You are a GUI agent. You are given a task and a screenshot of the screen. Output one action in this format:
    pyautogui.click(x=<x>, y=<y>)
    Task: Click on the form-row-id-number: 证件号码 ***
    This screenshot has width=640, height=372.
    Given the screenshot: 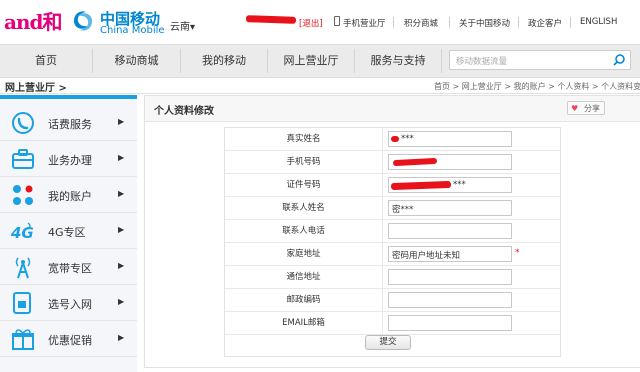 What is the action you would take?
    pyautogui.click(x=392, y=185)
    